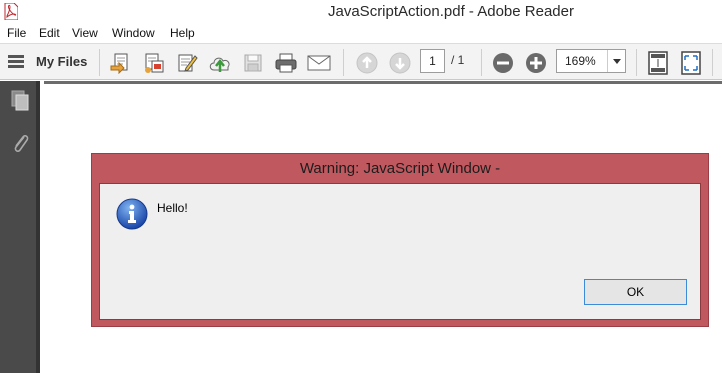 The height and width of the screenshot is (373, 722). I want to click on ok-button: OK, so click(635, 292).